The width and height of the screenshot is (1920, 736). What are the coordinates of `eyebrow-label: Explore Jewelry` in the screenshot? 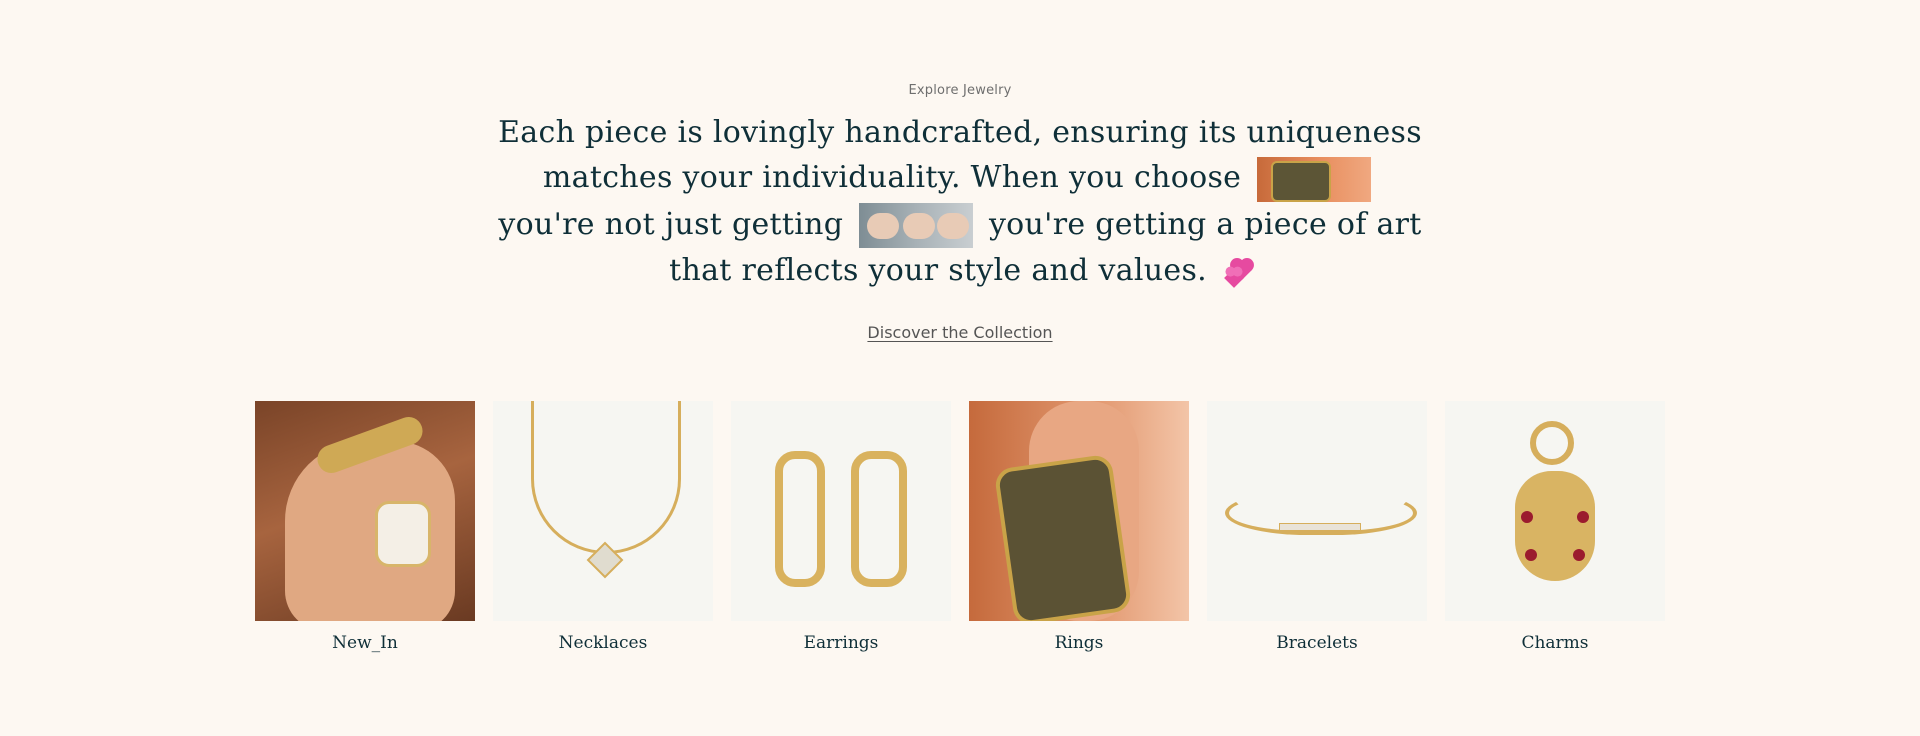 It's located at (960, 90).